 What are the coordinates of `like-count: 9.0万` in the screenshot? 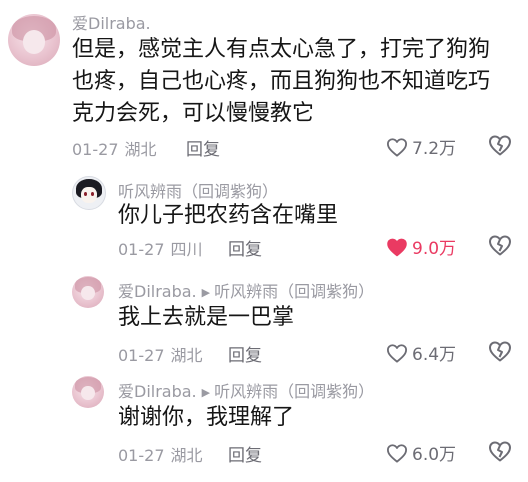 It's located at (434, 249).